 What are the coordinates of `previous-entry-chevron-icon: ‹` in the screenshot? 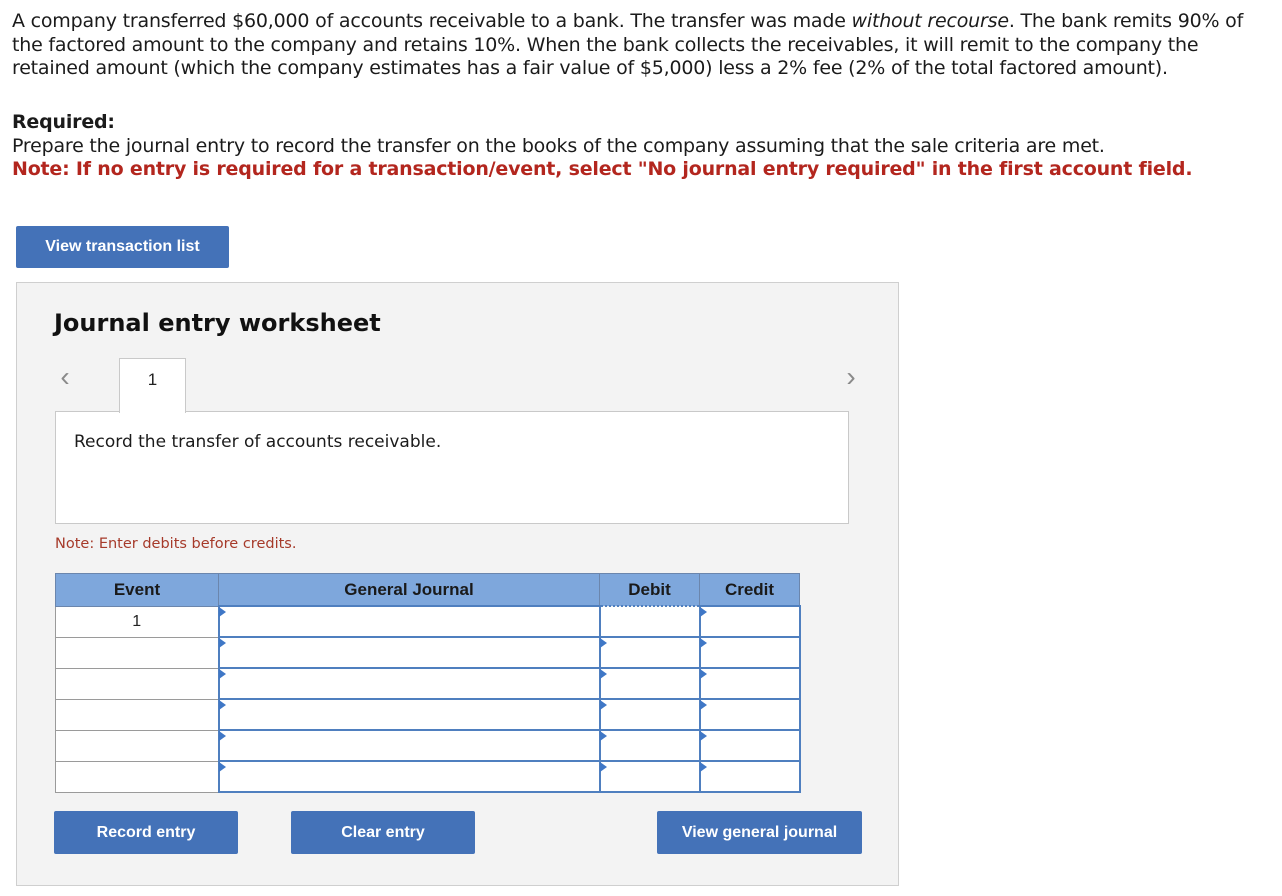 It's located at (65, 377).